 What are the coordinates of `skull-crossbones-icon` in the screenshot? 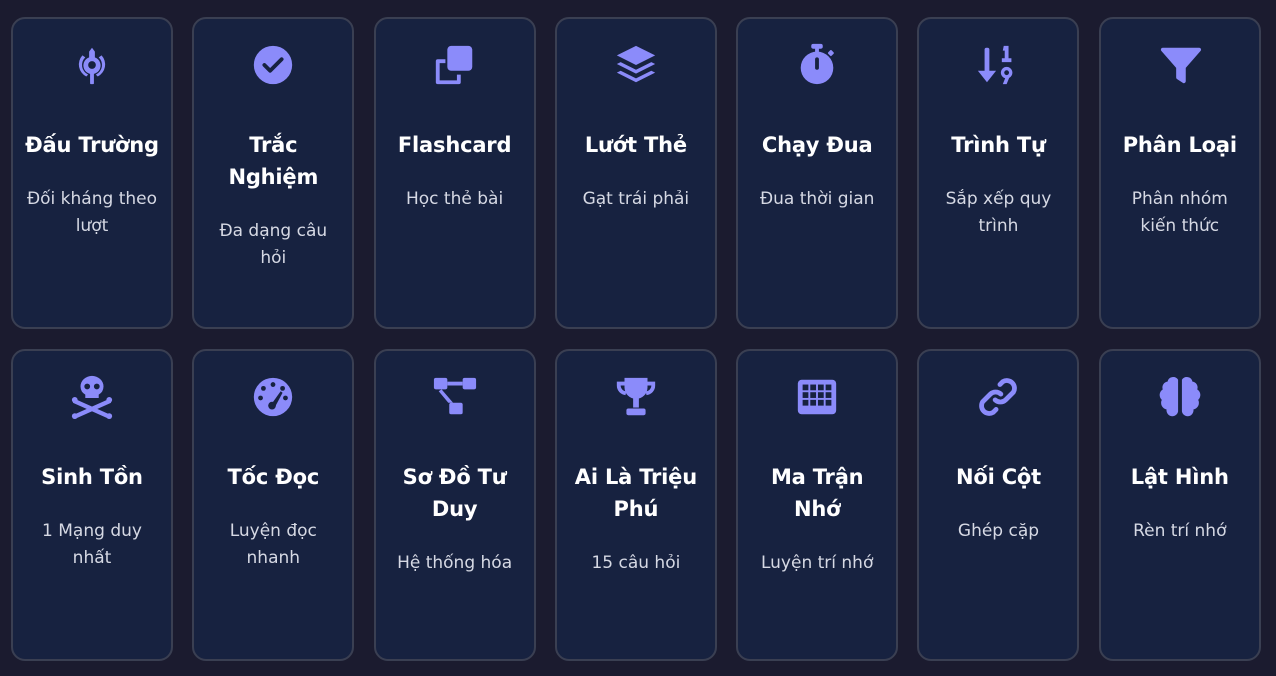 It's located at (92, 397).